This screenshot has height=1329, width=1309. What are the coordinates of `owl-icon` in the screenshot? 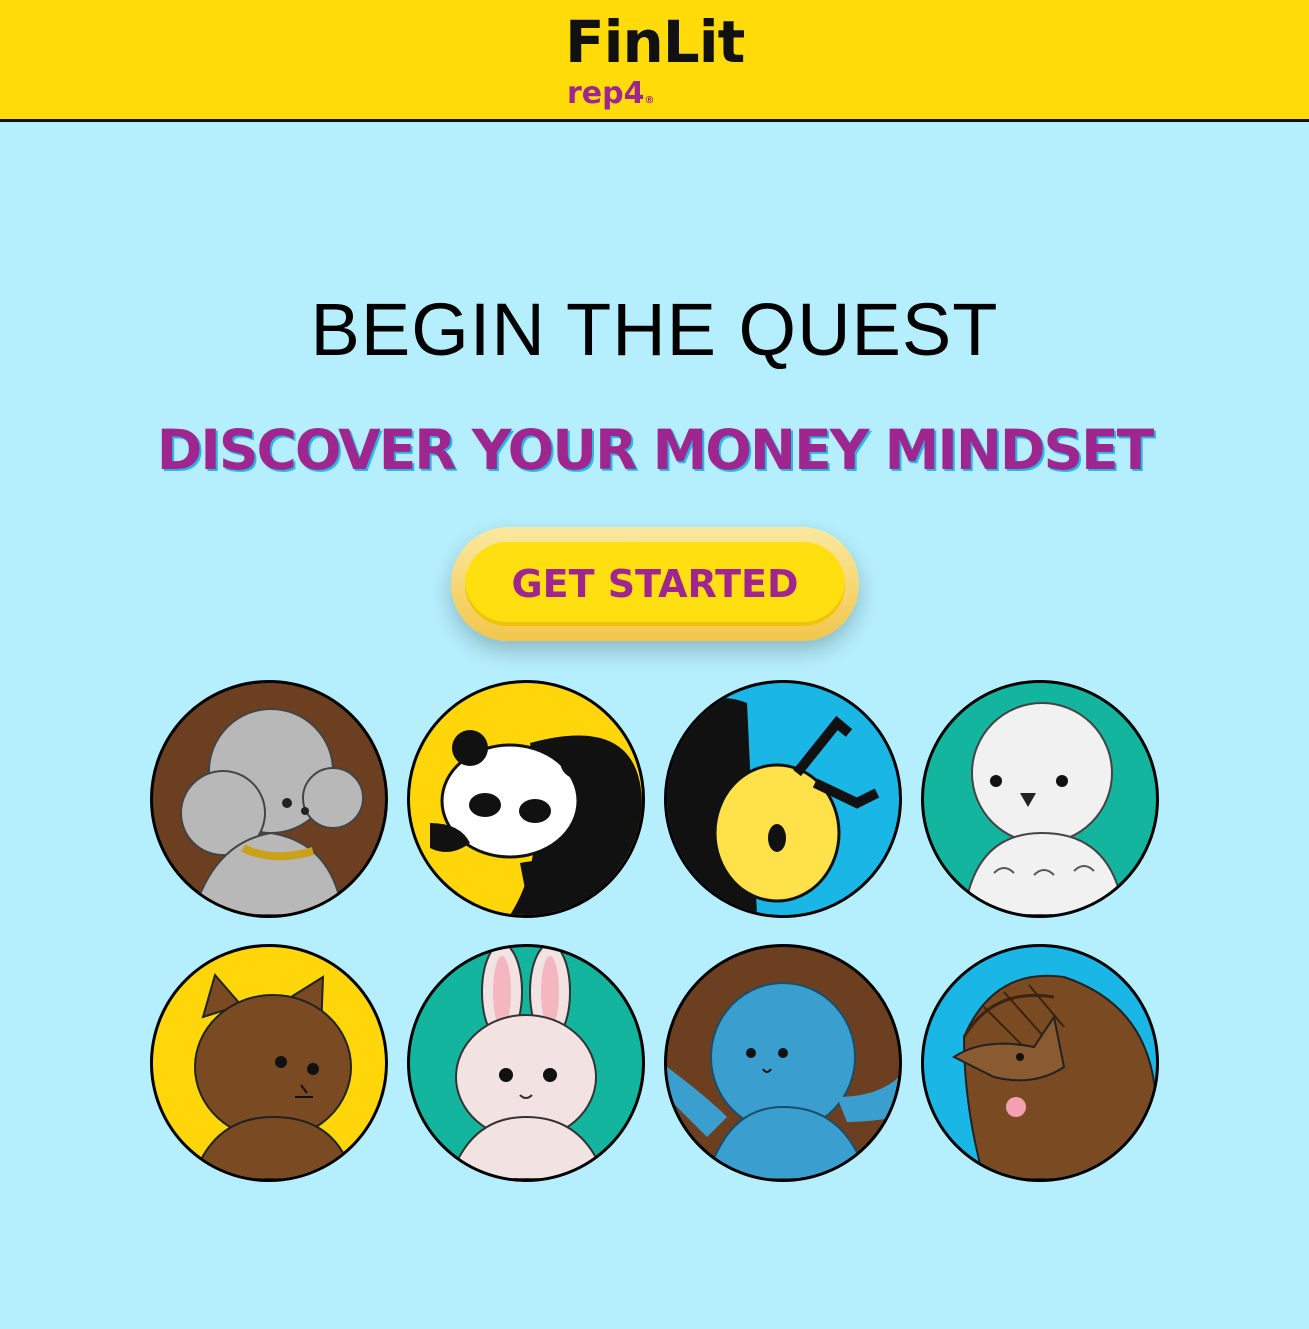 It's located at (1044, 808).